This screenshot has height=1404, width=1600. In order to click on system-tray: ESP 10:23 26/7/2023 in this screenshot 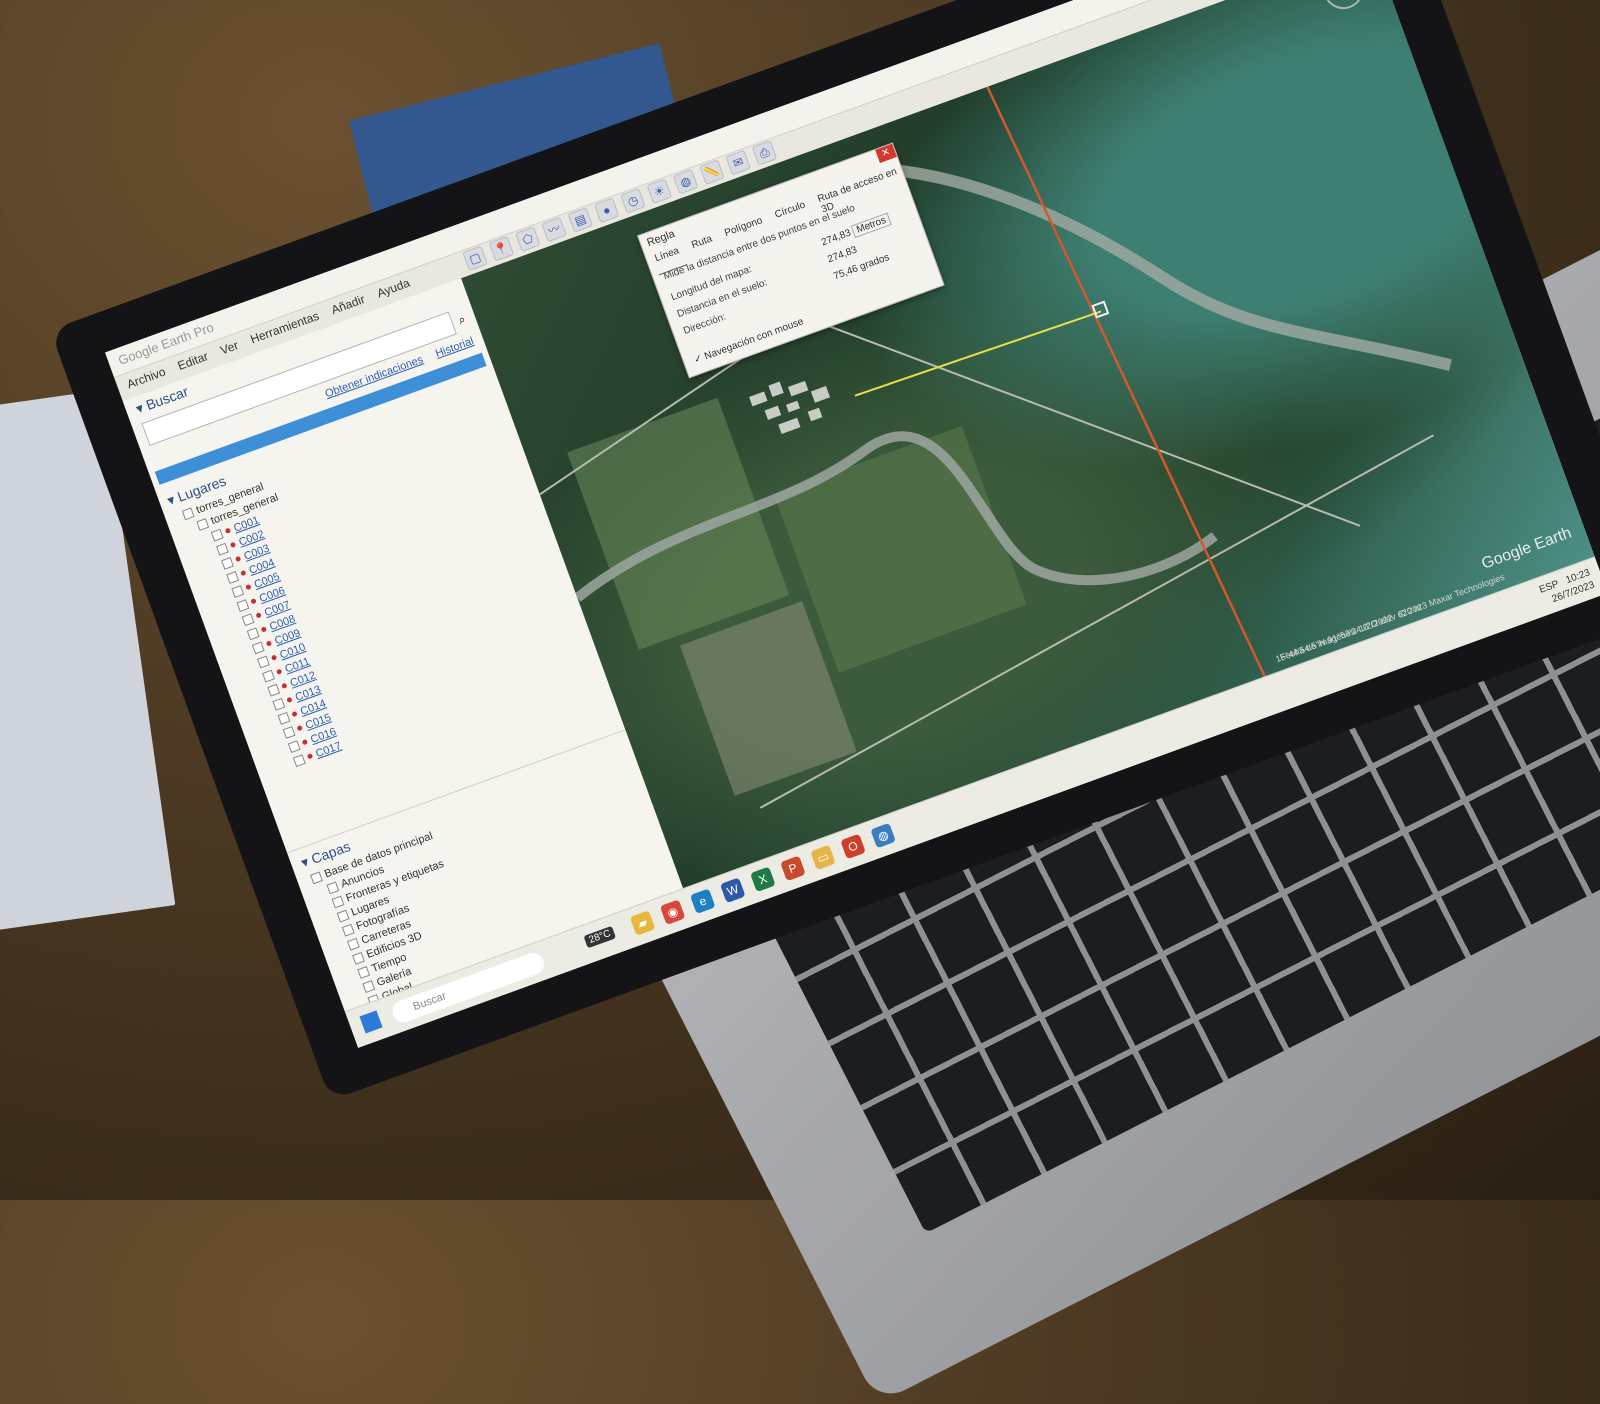, I will do `click(1567, 587)`.